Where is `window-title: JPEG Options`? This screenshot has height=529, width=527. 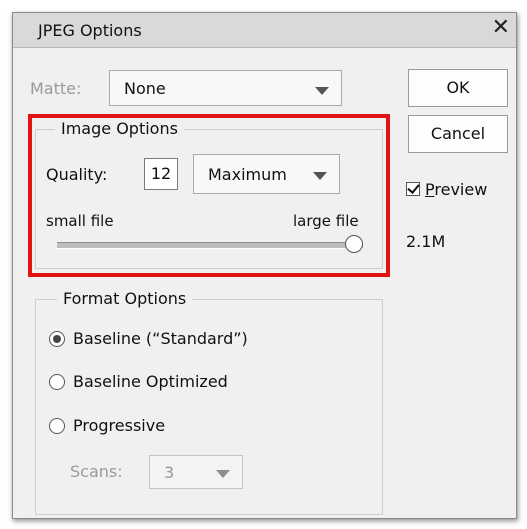
window-title: JPEG Options is located at coordinates (90, 30).